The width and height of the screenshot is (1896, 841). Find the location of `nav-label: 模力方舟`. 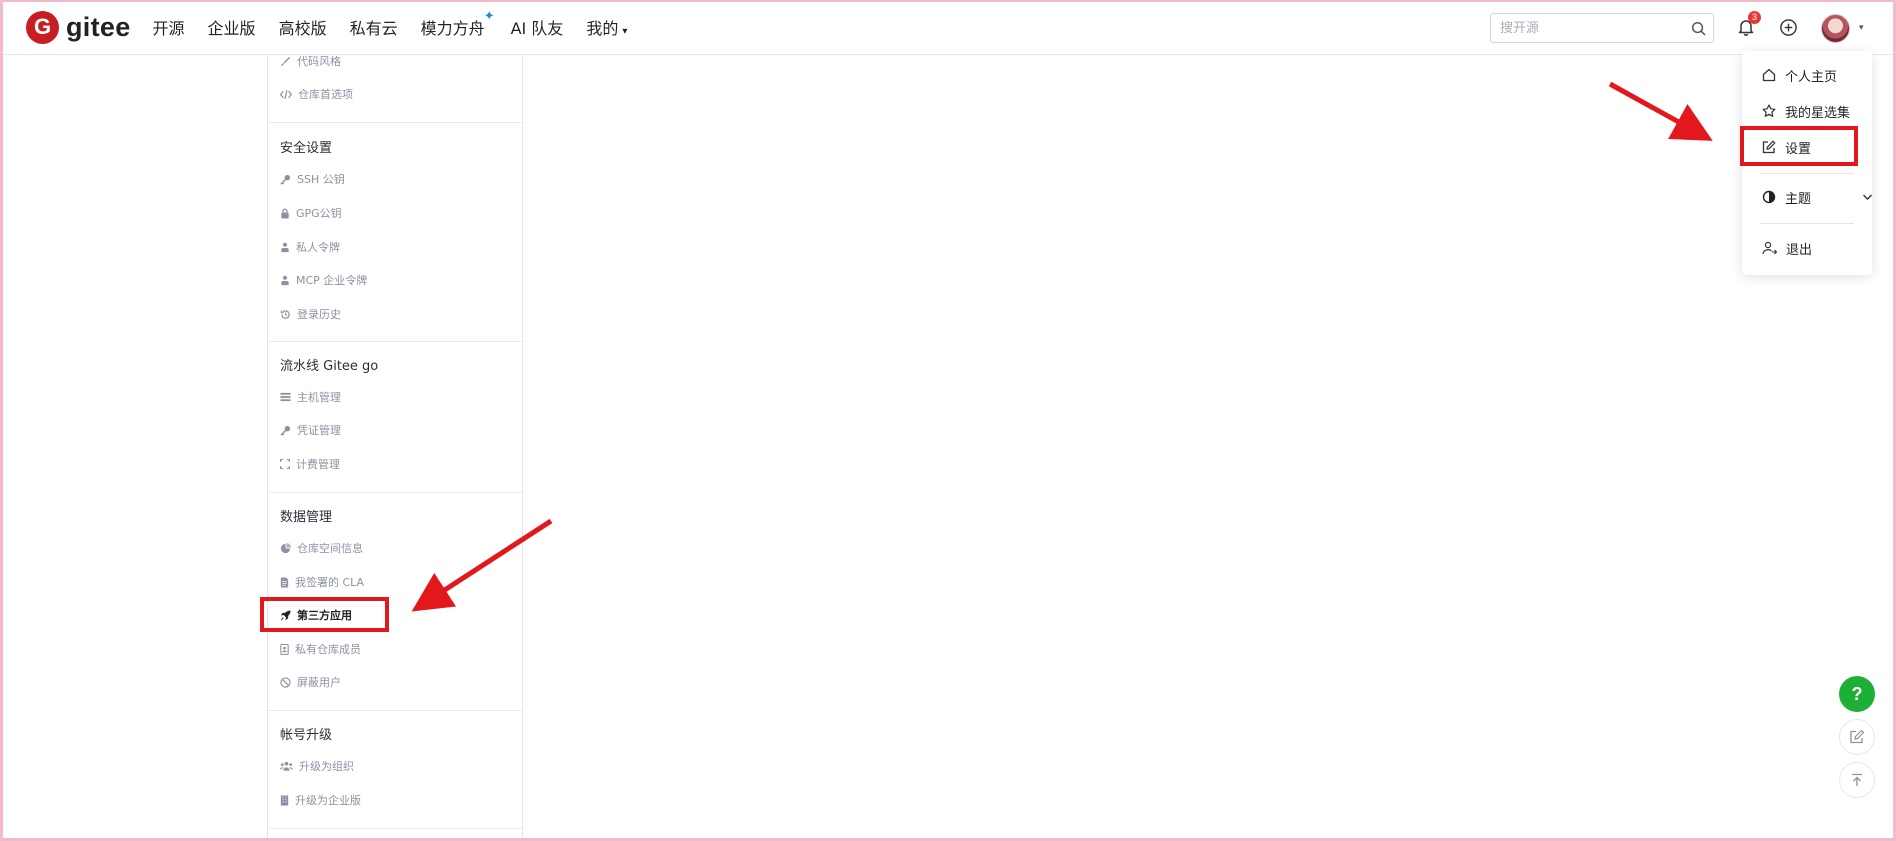

nav-label: 模力方舟 is located at coordinates (452, 28).